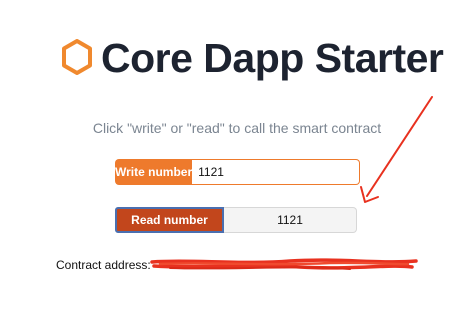  Describe the element at coordinates (284, 264) in the screenshot. I see `contract-address-redacted` at that location.